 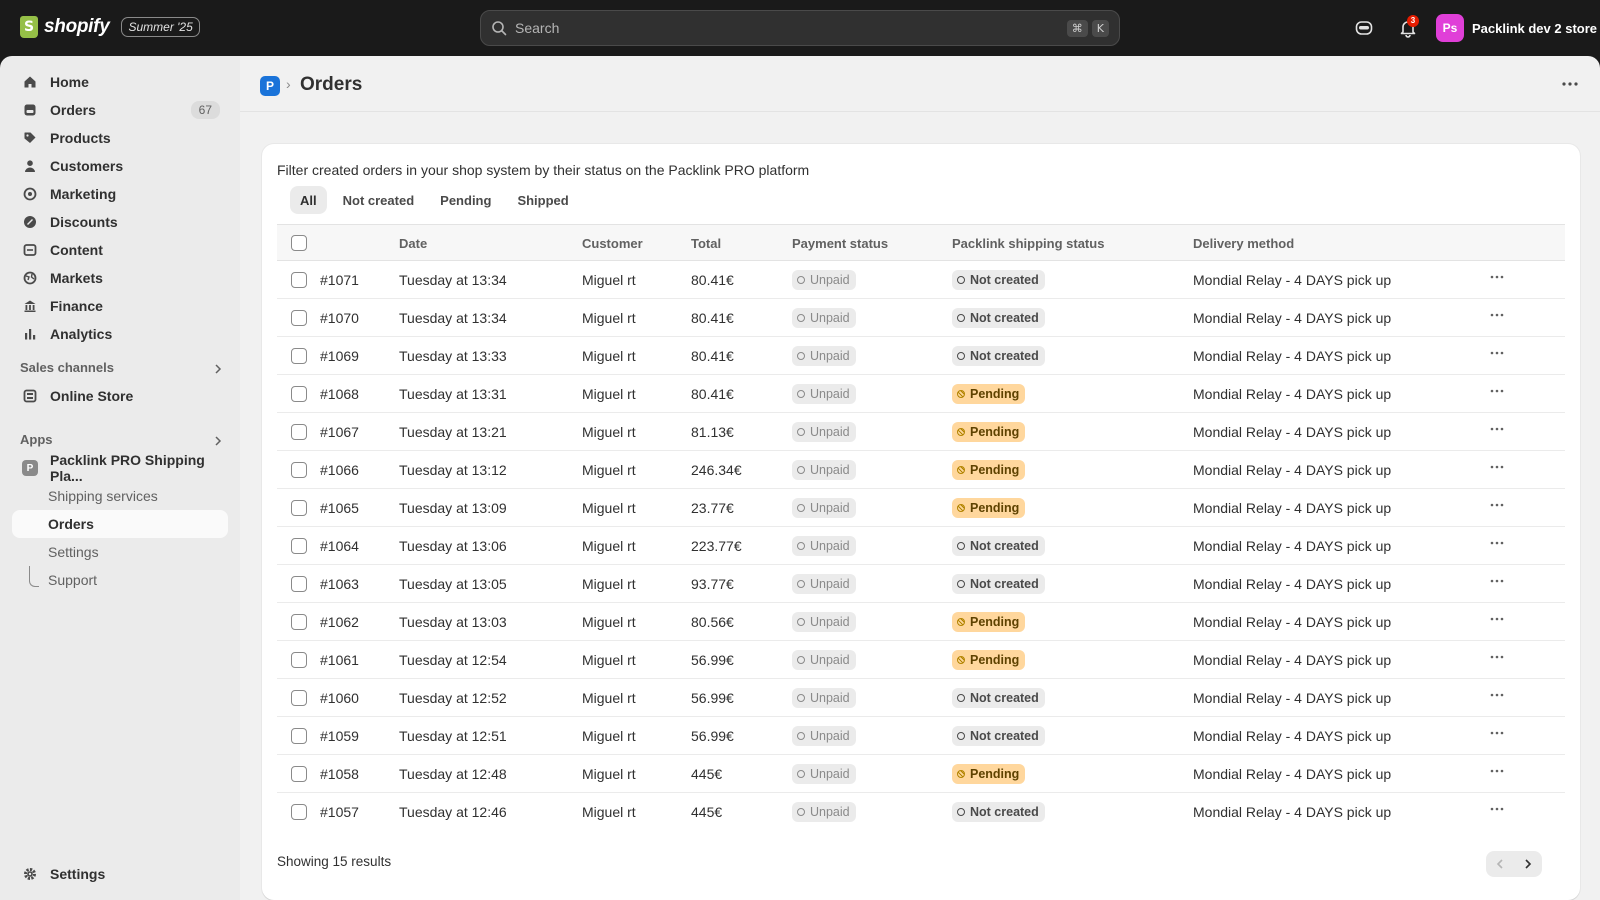 I want to click on next-page-button, so click(x=1528, y=864).